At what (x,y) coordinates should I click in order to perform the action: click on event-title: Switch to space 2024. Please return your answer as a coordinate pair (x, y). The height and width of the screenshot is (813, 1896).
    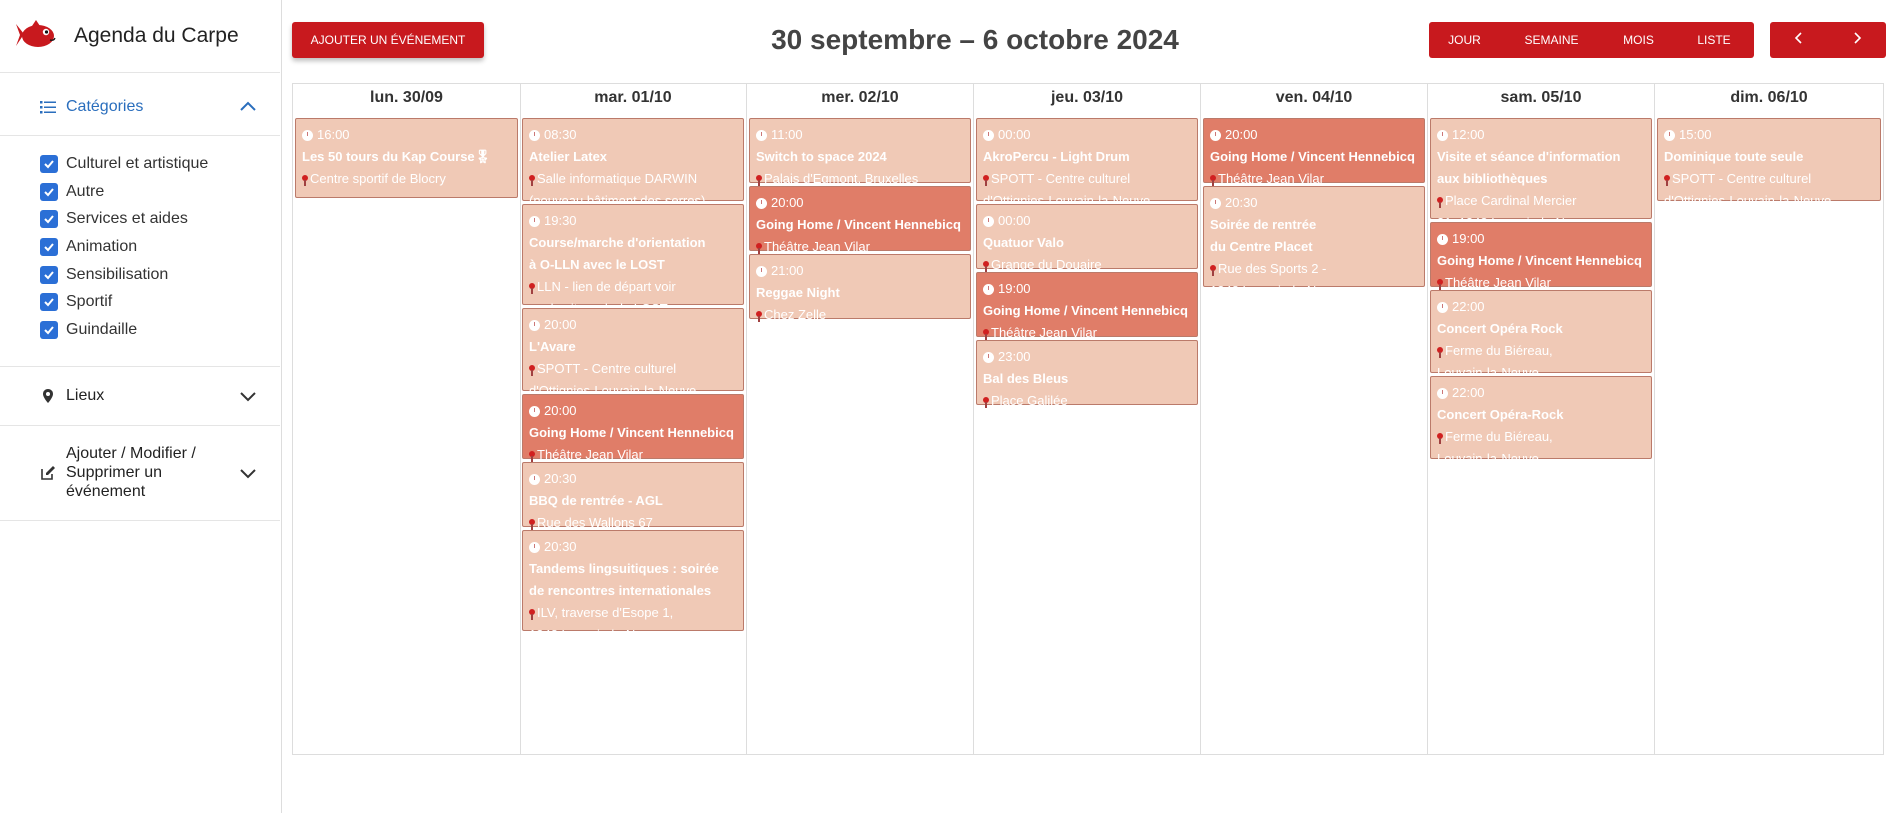
    Looking at the image, I should click on (821, 156).